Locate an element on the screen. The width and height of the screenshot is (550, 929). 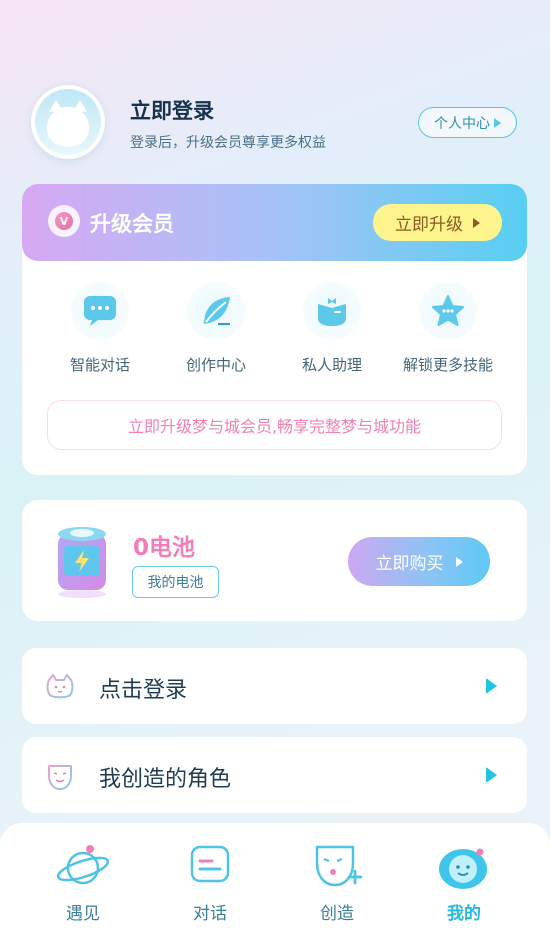
menu-label: 我创造的角色 is located at coordinates (165, 779).